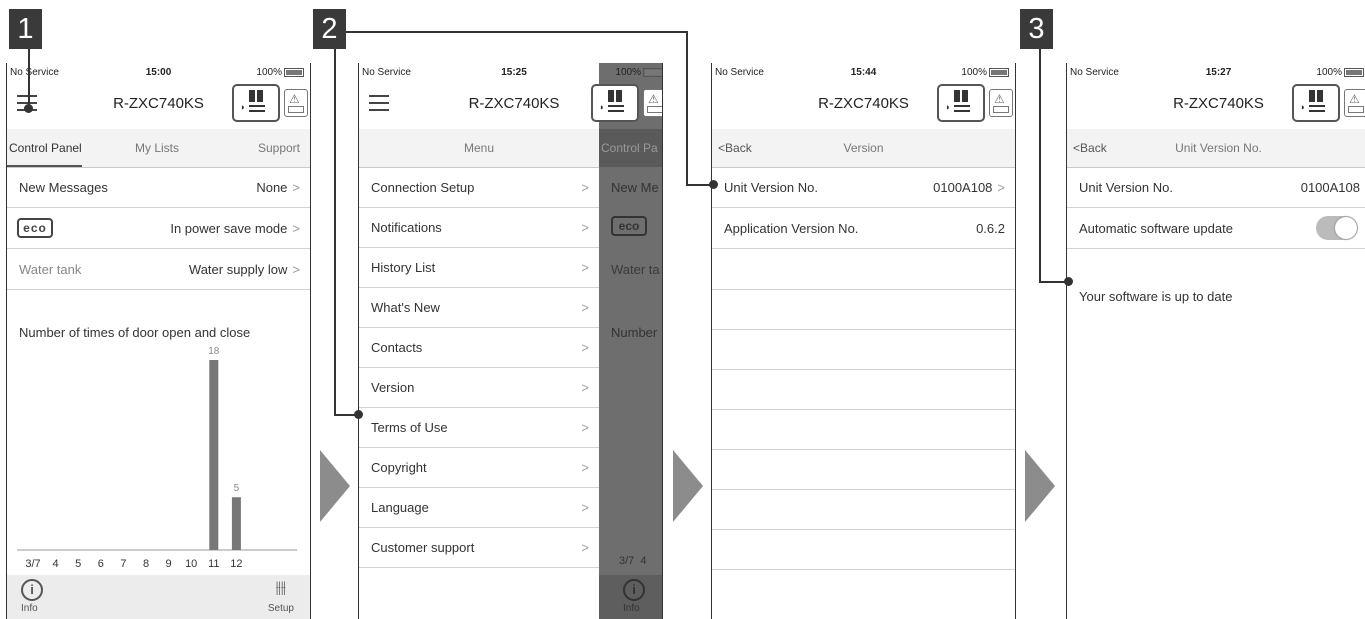  I want to click on status-bar: No Service 15:44 100%, so click(863, 72).